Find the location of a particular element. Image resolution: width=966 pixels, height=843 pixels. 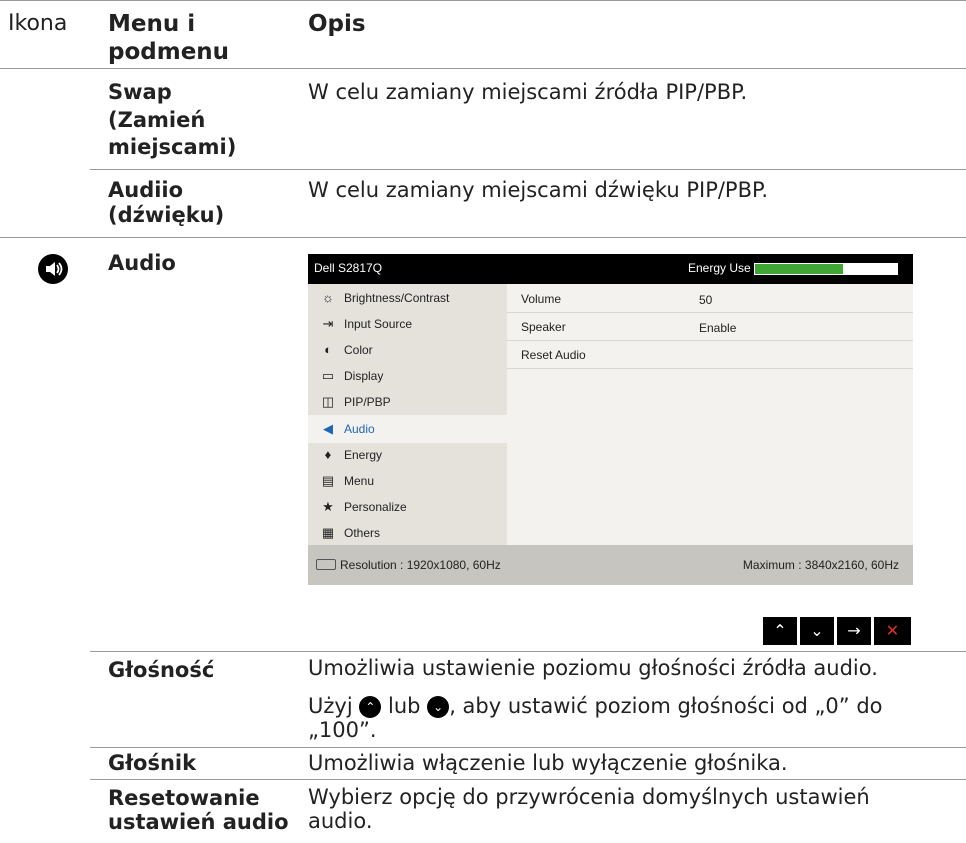

desc-glosnosc-line3: „100”. is located at coordinates (342, 730).